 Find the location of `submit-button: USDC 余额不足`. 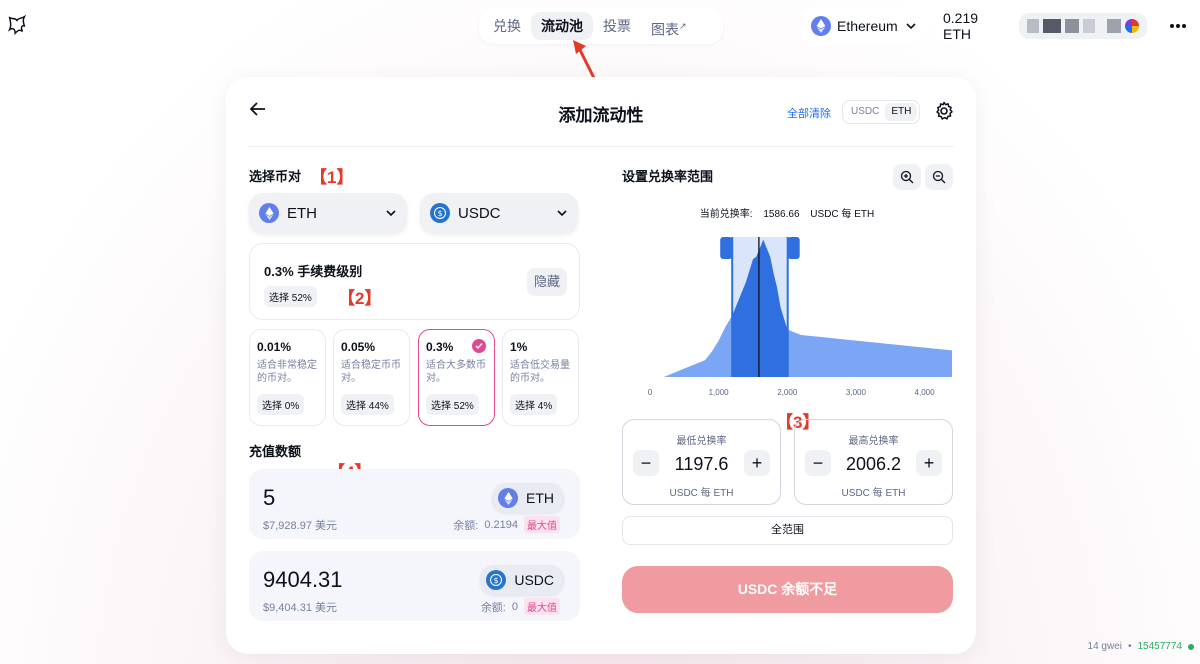

submit-button: USDC 余额不足 is located at coordinates (787, 589).